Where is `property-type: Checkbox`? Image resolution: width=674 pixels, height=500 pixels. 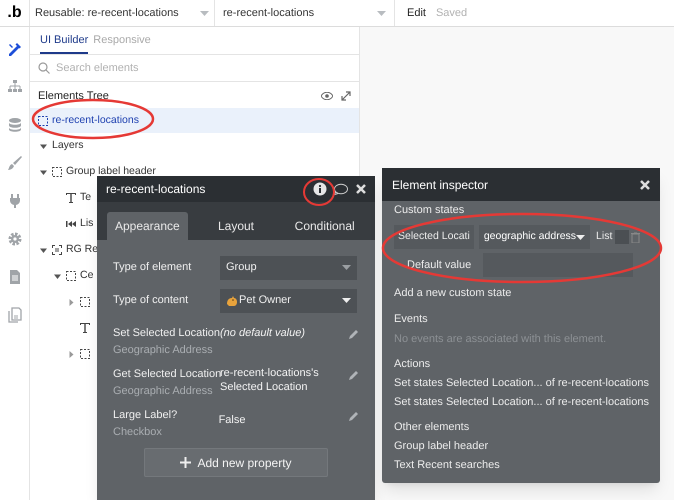 property-type: Checkbox is located at coordinates (138, 432).